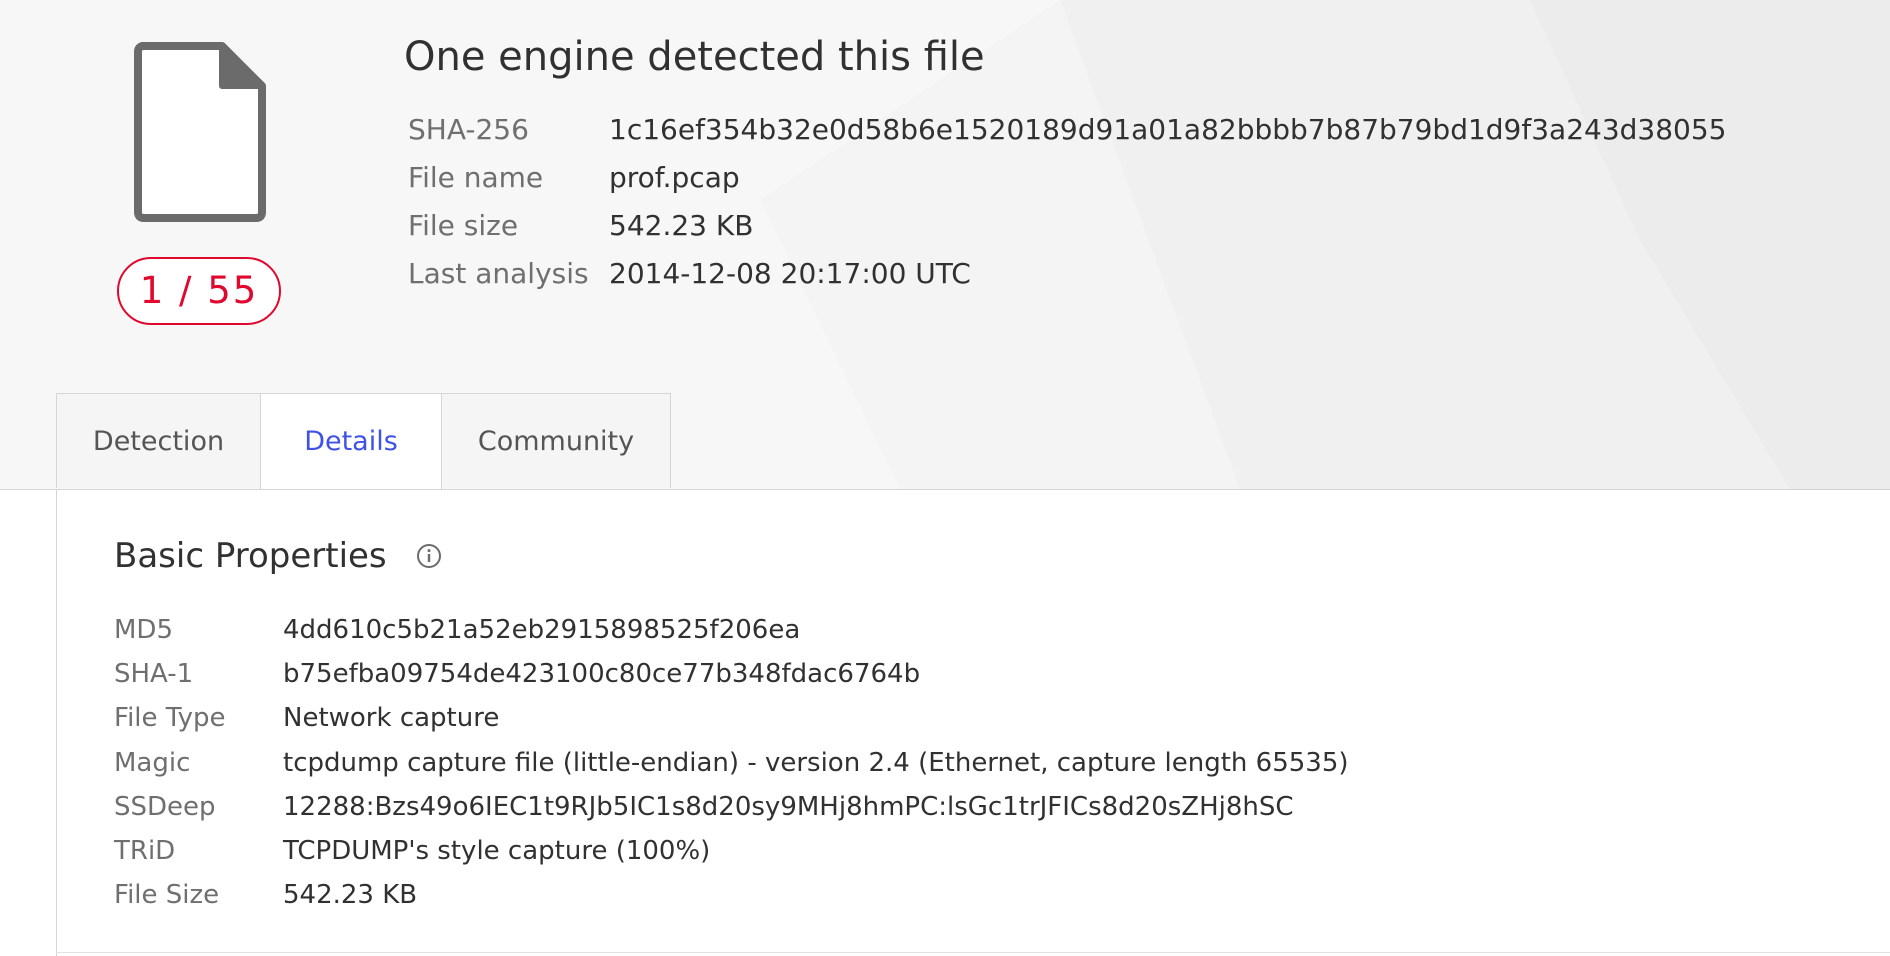  I want to click on tab-detection: Detection, so click(158, 440).